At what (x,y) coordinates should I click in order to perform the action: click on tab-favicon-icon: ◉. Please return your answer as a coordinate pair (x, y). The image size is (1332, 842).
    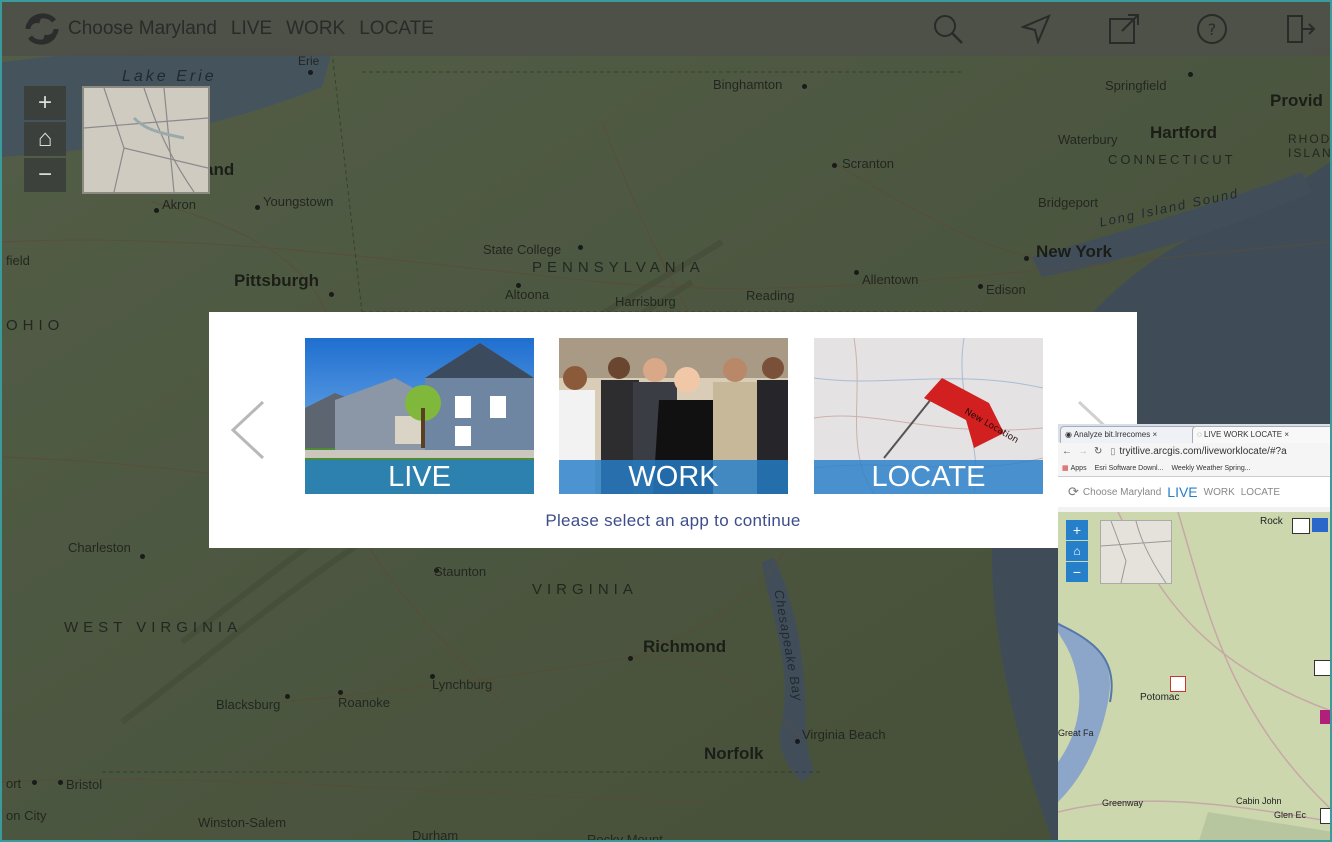
    Looking at the image, I should click on (1068, 434).